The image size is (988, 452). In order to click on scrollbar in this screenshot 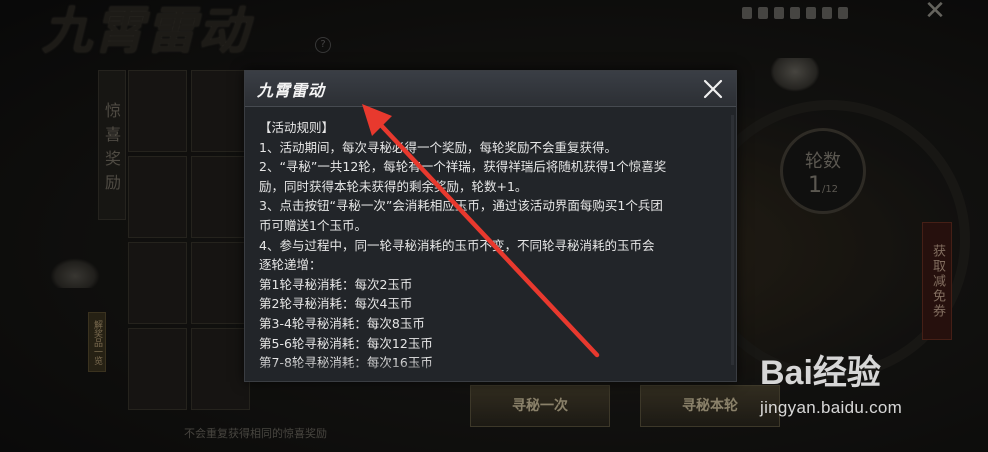, I will do `click(732, 240)`.